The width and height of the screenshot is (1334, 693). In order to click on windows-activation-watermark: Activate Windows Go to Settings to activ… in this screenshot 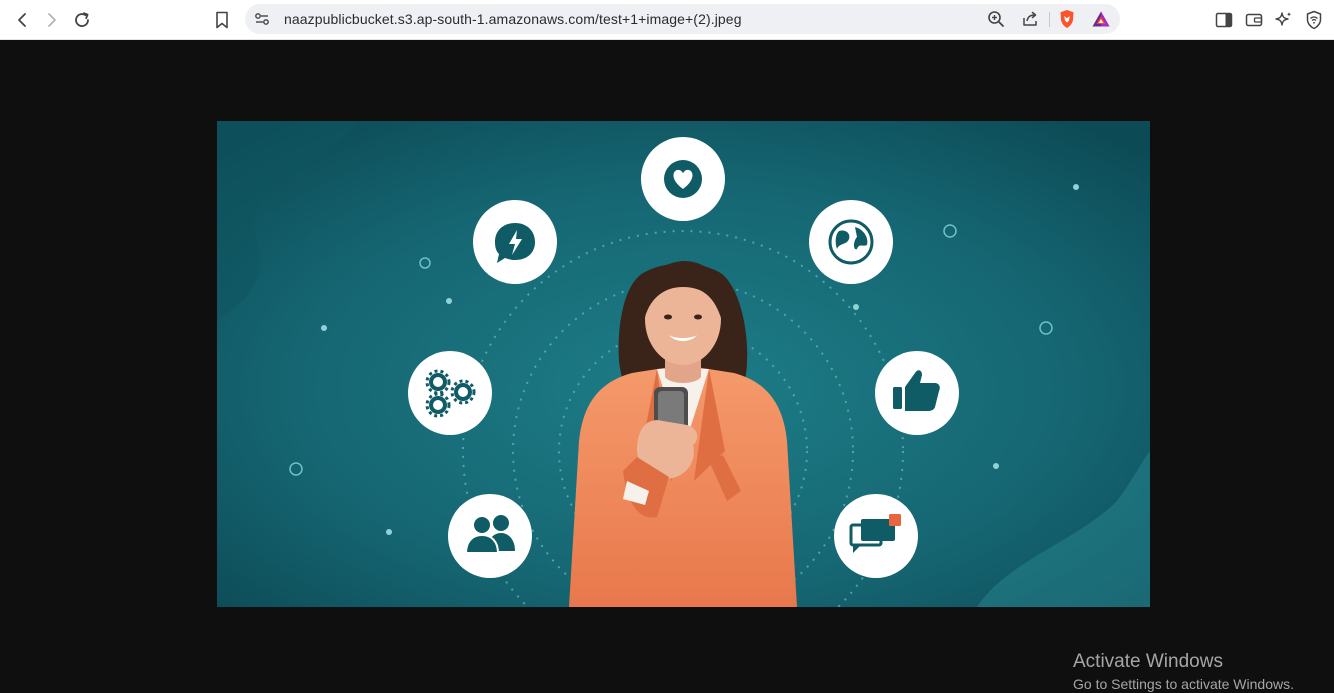, I will do `click(1183, 672)`.